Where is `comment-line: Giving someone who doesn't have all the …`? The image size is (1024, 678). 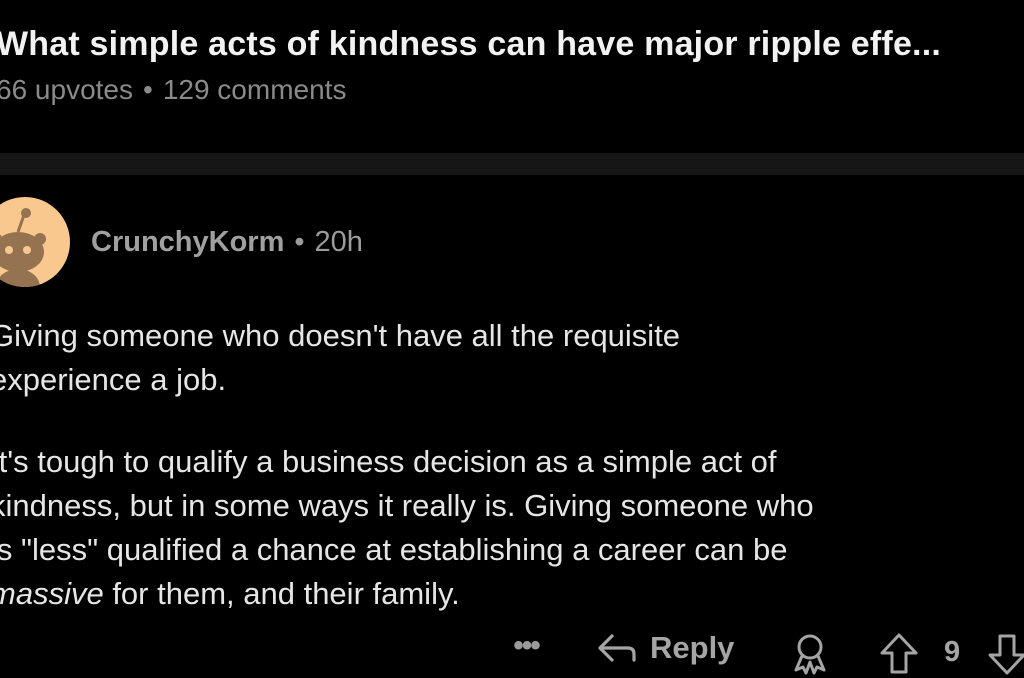
comment-line: Giving someone who doesn't have all the … is located at coordinates (340, 335).